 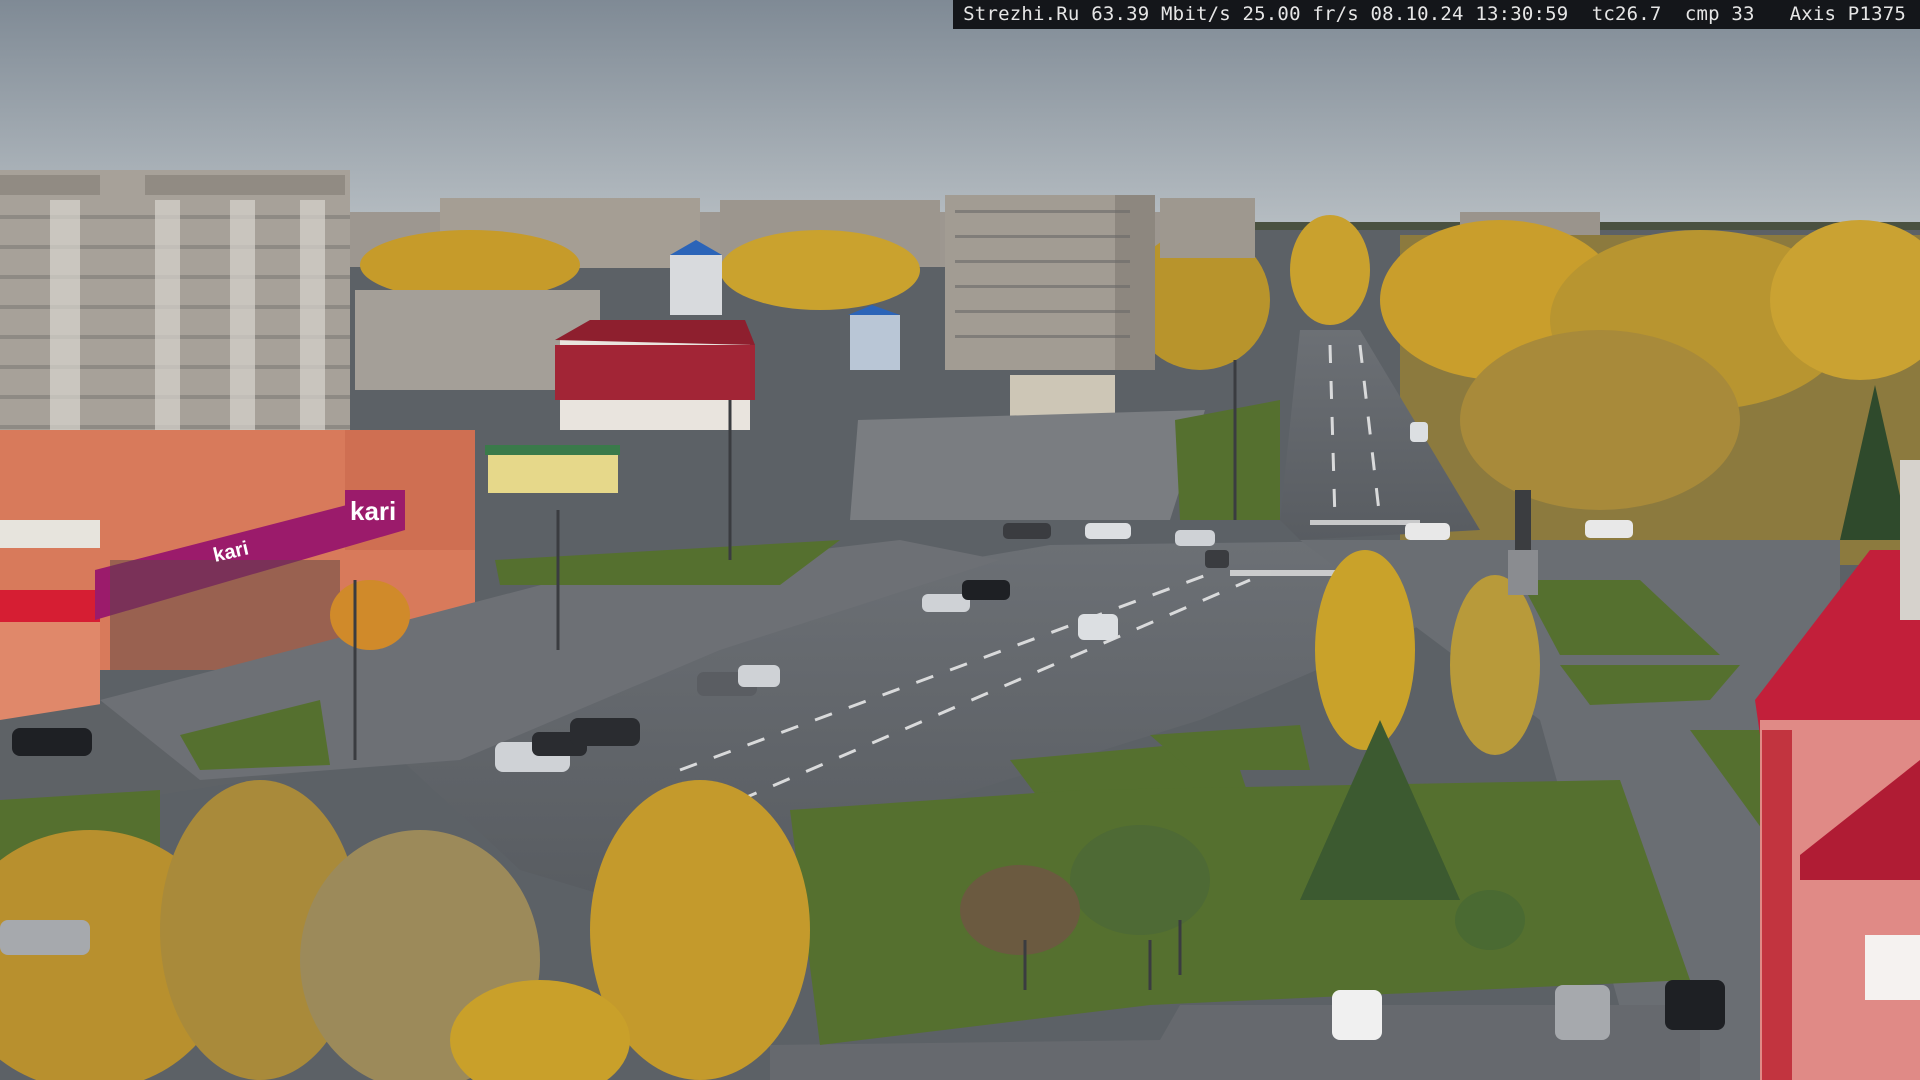 What do you see at coordinates (1300, 14) in the screenshot?
I see `osd-framerate: 25.00 fr/s` at bounding box center [1300, 14].